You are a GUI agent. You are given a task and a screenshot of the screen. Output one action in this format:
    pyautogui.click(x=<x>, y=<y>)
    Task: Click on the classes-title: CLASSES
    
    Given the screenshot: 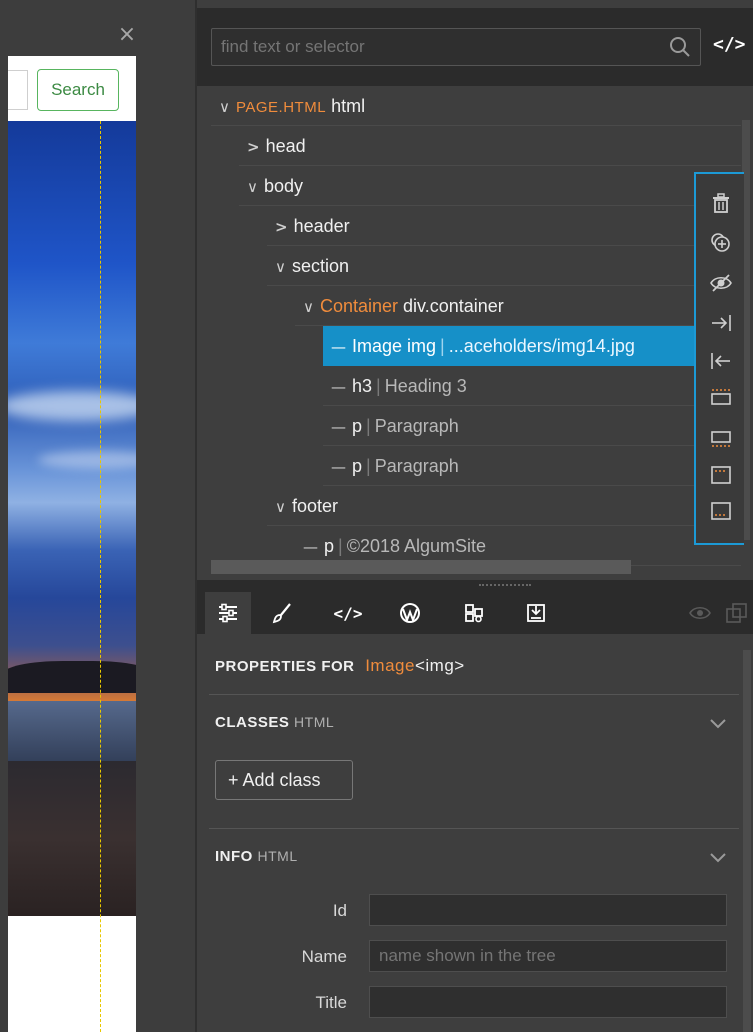 What is the action you would take?
    pyautogui.click(x=252, y=722)
    